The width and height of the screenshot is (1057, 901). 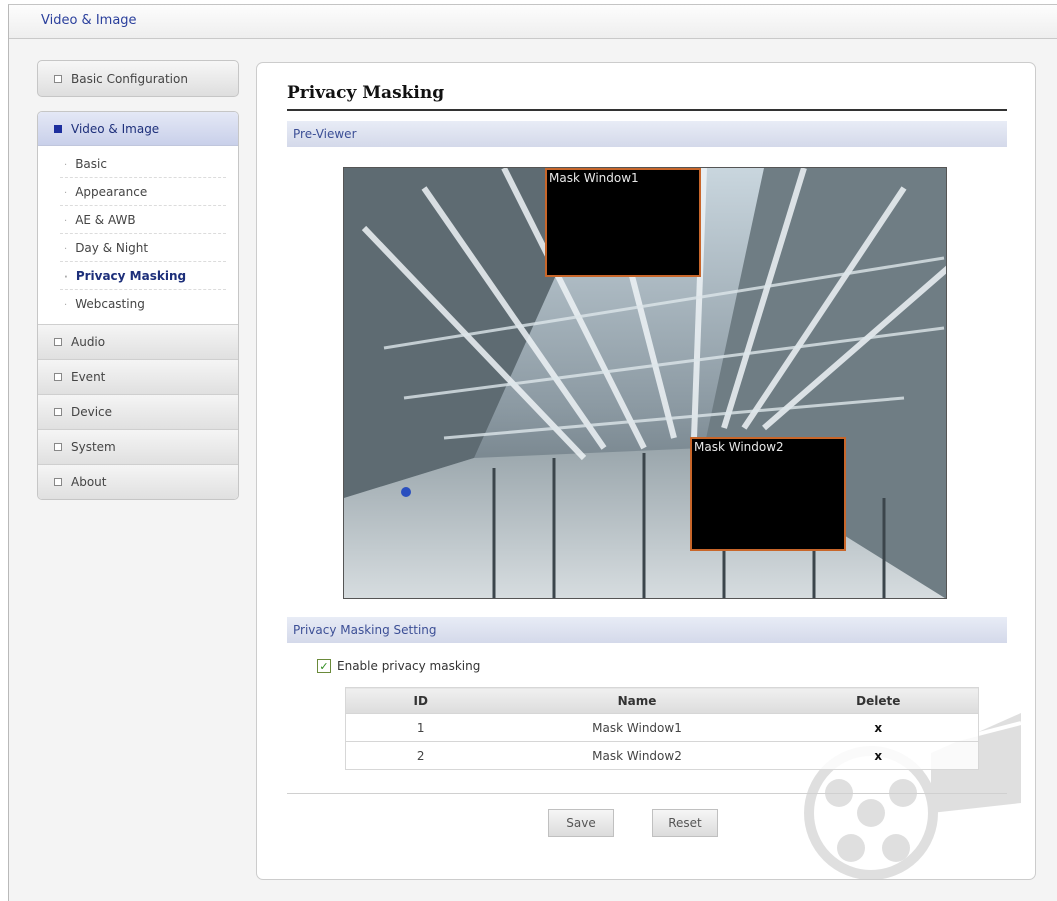 What do you see at coordinates (129, 78) in the screenshot?
I see `sidebar-item-label: Basic Configuration` at bounding box center [129, 78].